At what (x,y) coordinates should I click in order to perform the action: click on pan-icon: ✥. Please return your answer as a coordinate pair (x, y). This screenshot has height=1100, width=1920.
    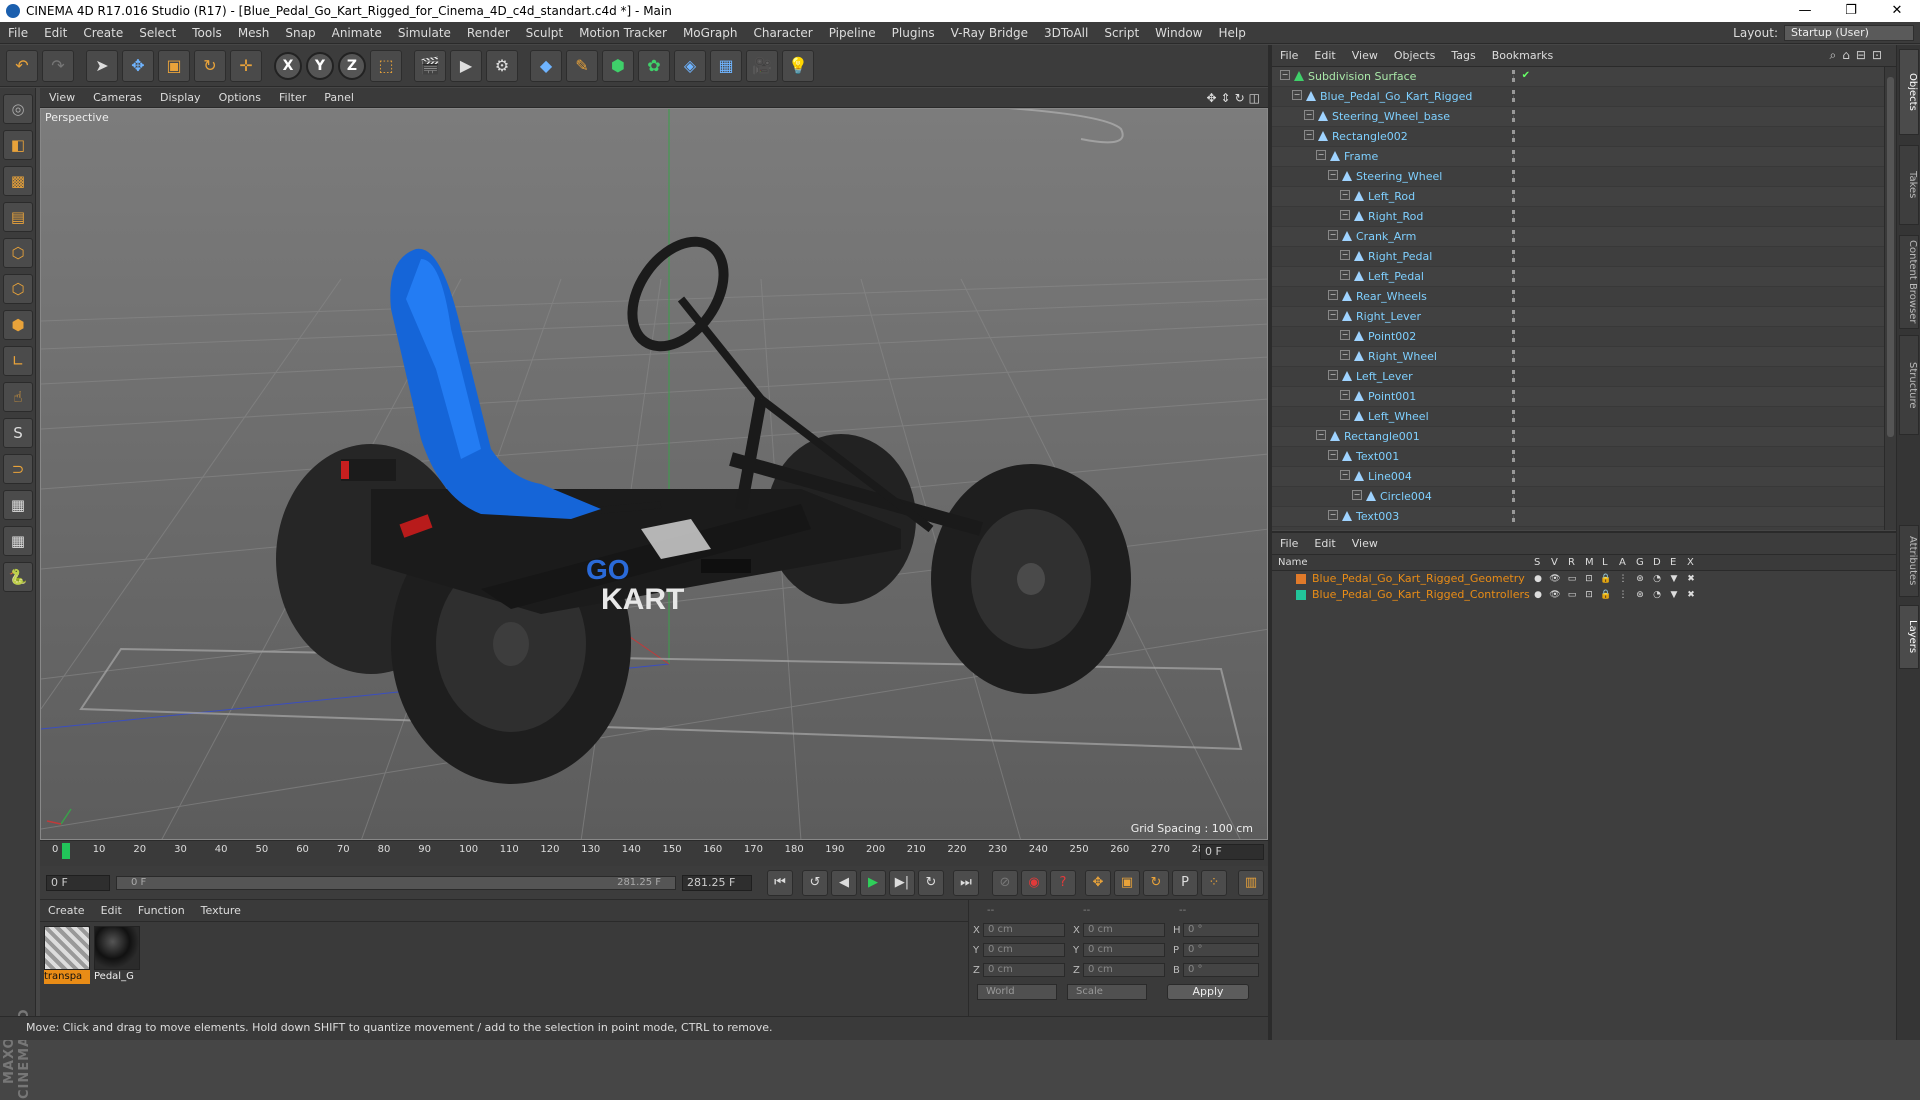
    Looking at the image, I should click on (1211, 98).